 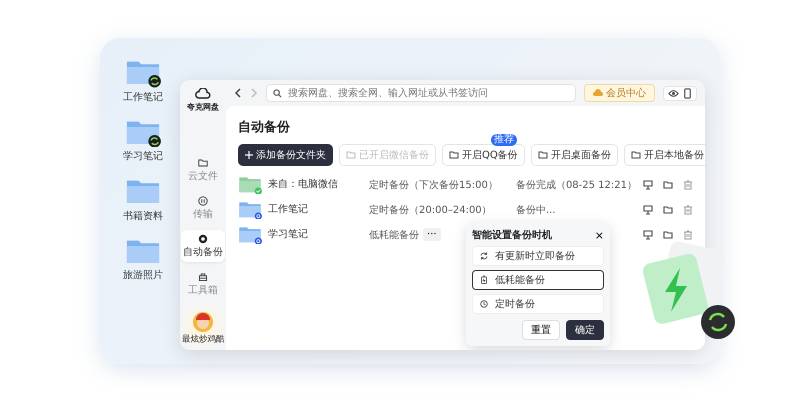 What do you see at coordinates (203, 94) in the screenshot?
I see `cloud-logo-icon` at bounding box center [203, 94].